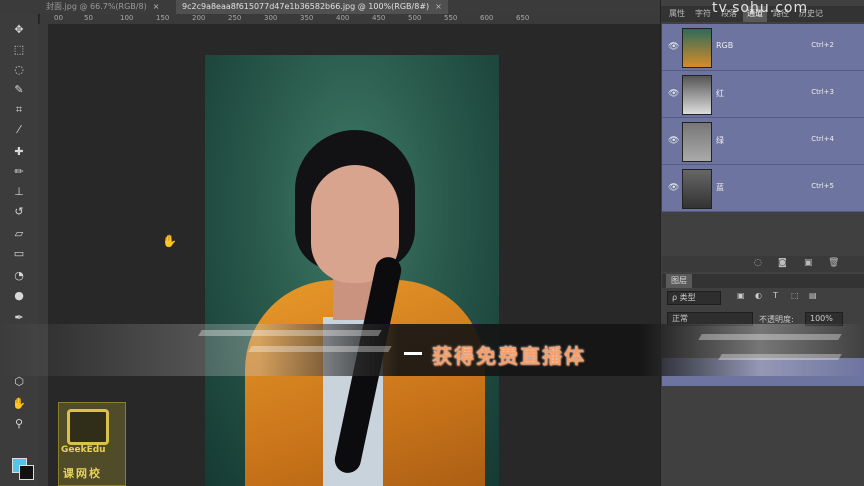 The height and width of the screenshot is (486, 864). What do you see at coordinates (19, 152) in the screenshot?
I see `healing-brush-tool-icon: ✚` at bounding box center [19, 152].